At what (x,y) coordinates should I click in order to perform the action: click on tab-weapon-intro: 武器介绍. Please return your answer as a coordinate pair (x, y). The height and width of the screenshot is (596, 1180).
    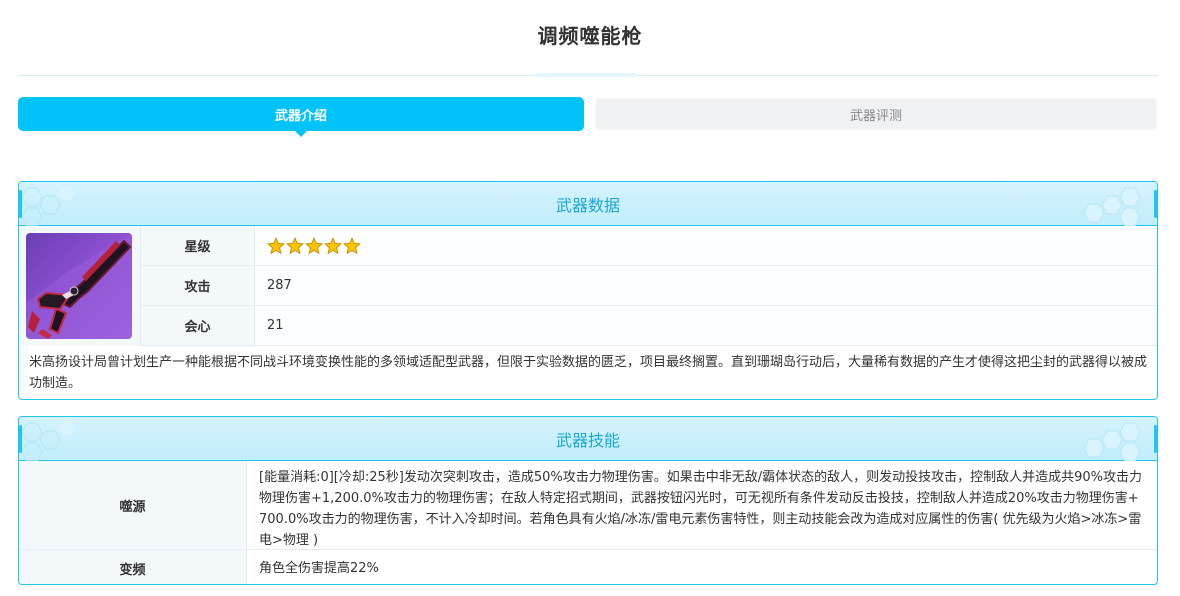
    Looking at the image, I should click on (301, 117).